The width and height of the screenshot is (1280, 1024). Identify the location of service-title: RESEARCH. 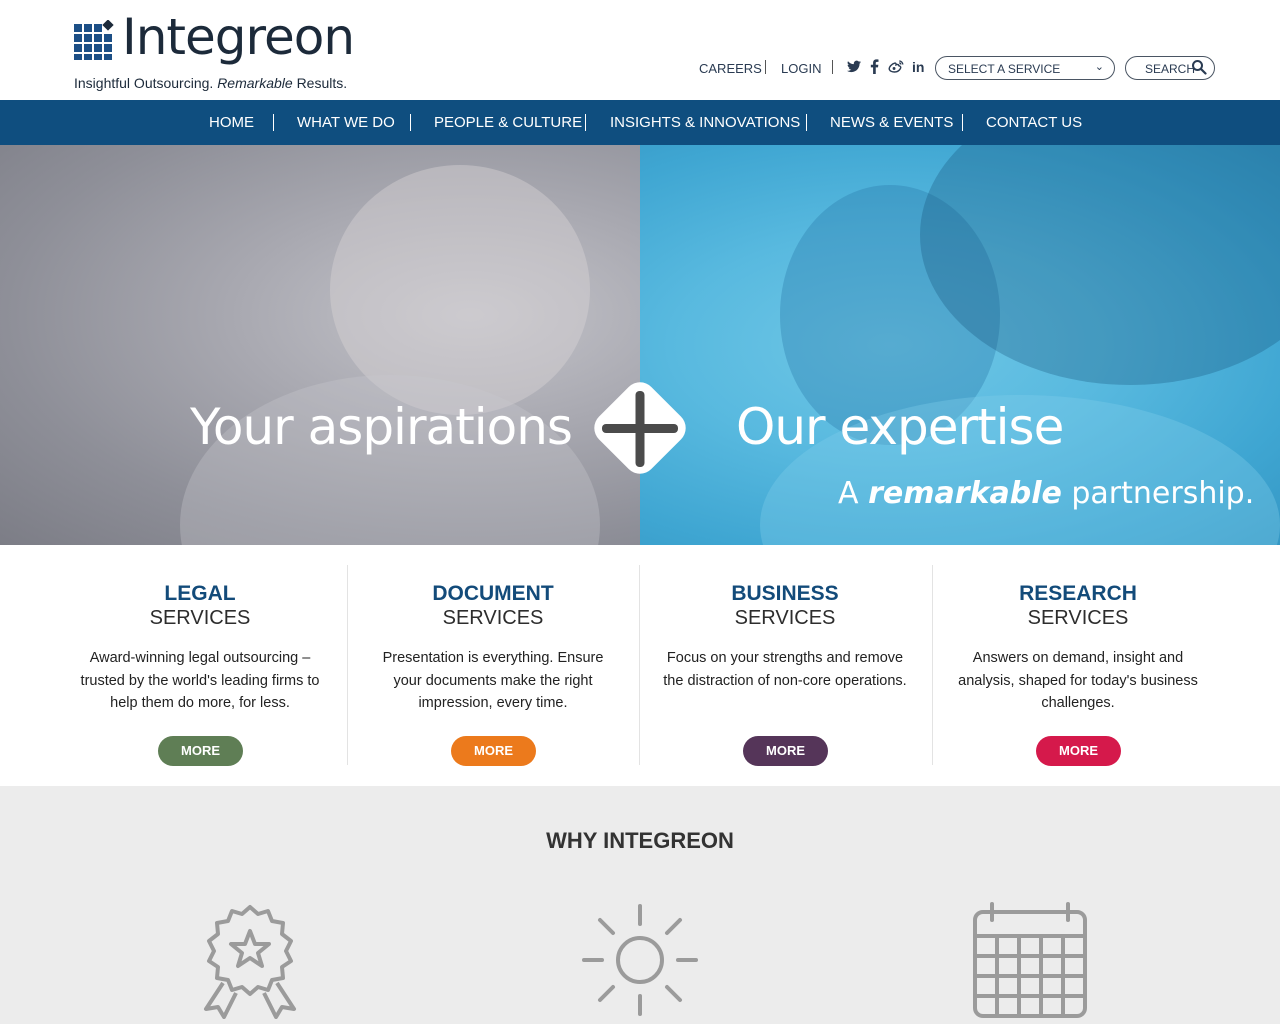
(1078, 593).